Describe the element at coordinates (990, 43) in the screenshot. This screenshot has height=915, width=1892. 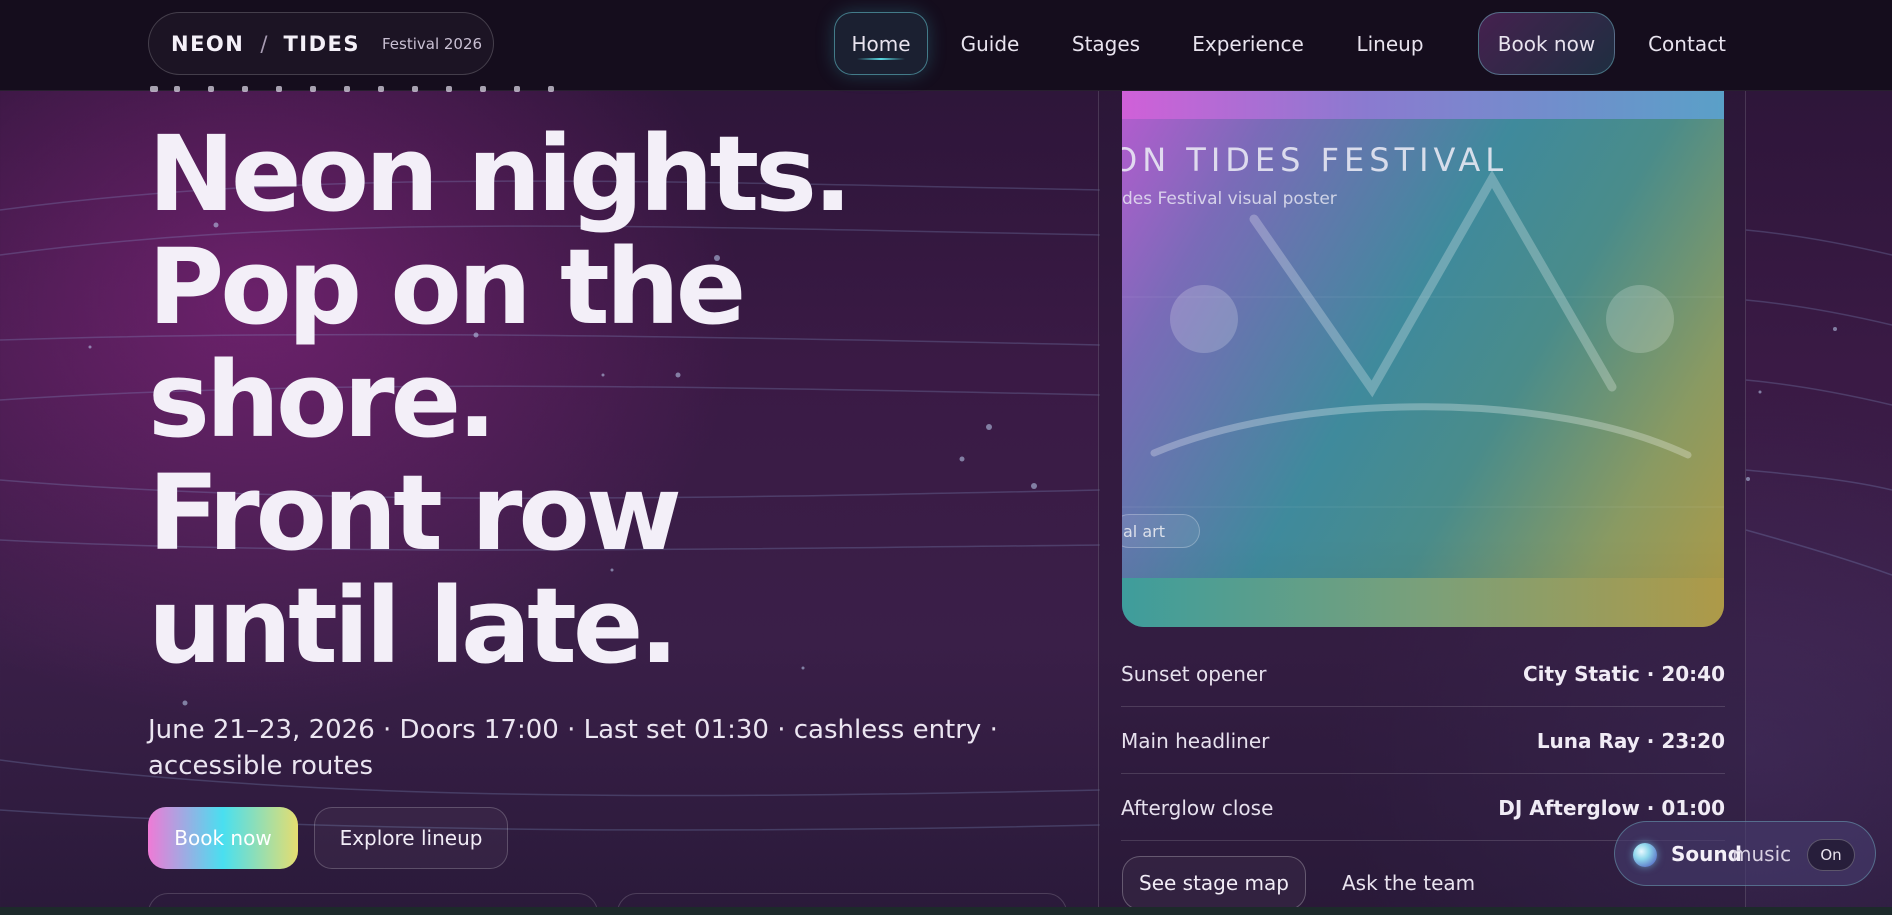
I see `nav-guide: Guide` at that location.